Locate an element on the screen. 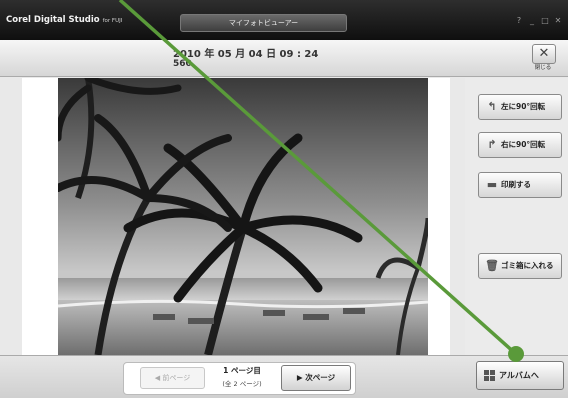 This screenshot has width=568, height=398. window-close-icon: ✕ is located at coordinates (558, 21).